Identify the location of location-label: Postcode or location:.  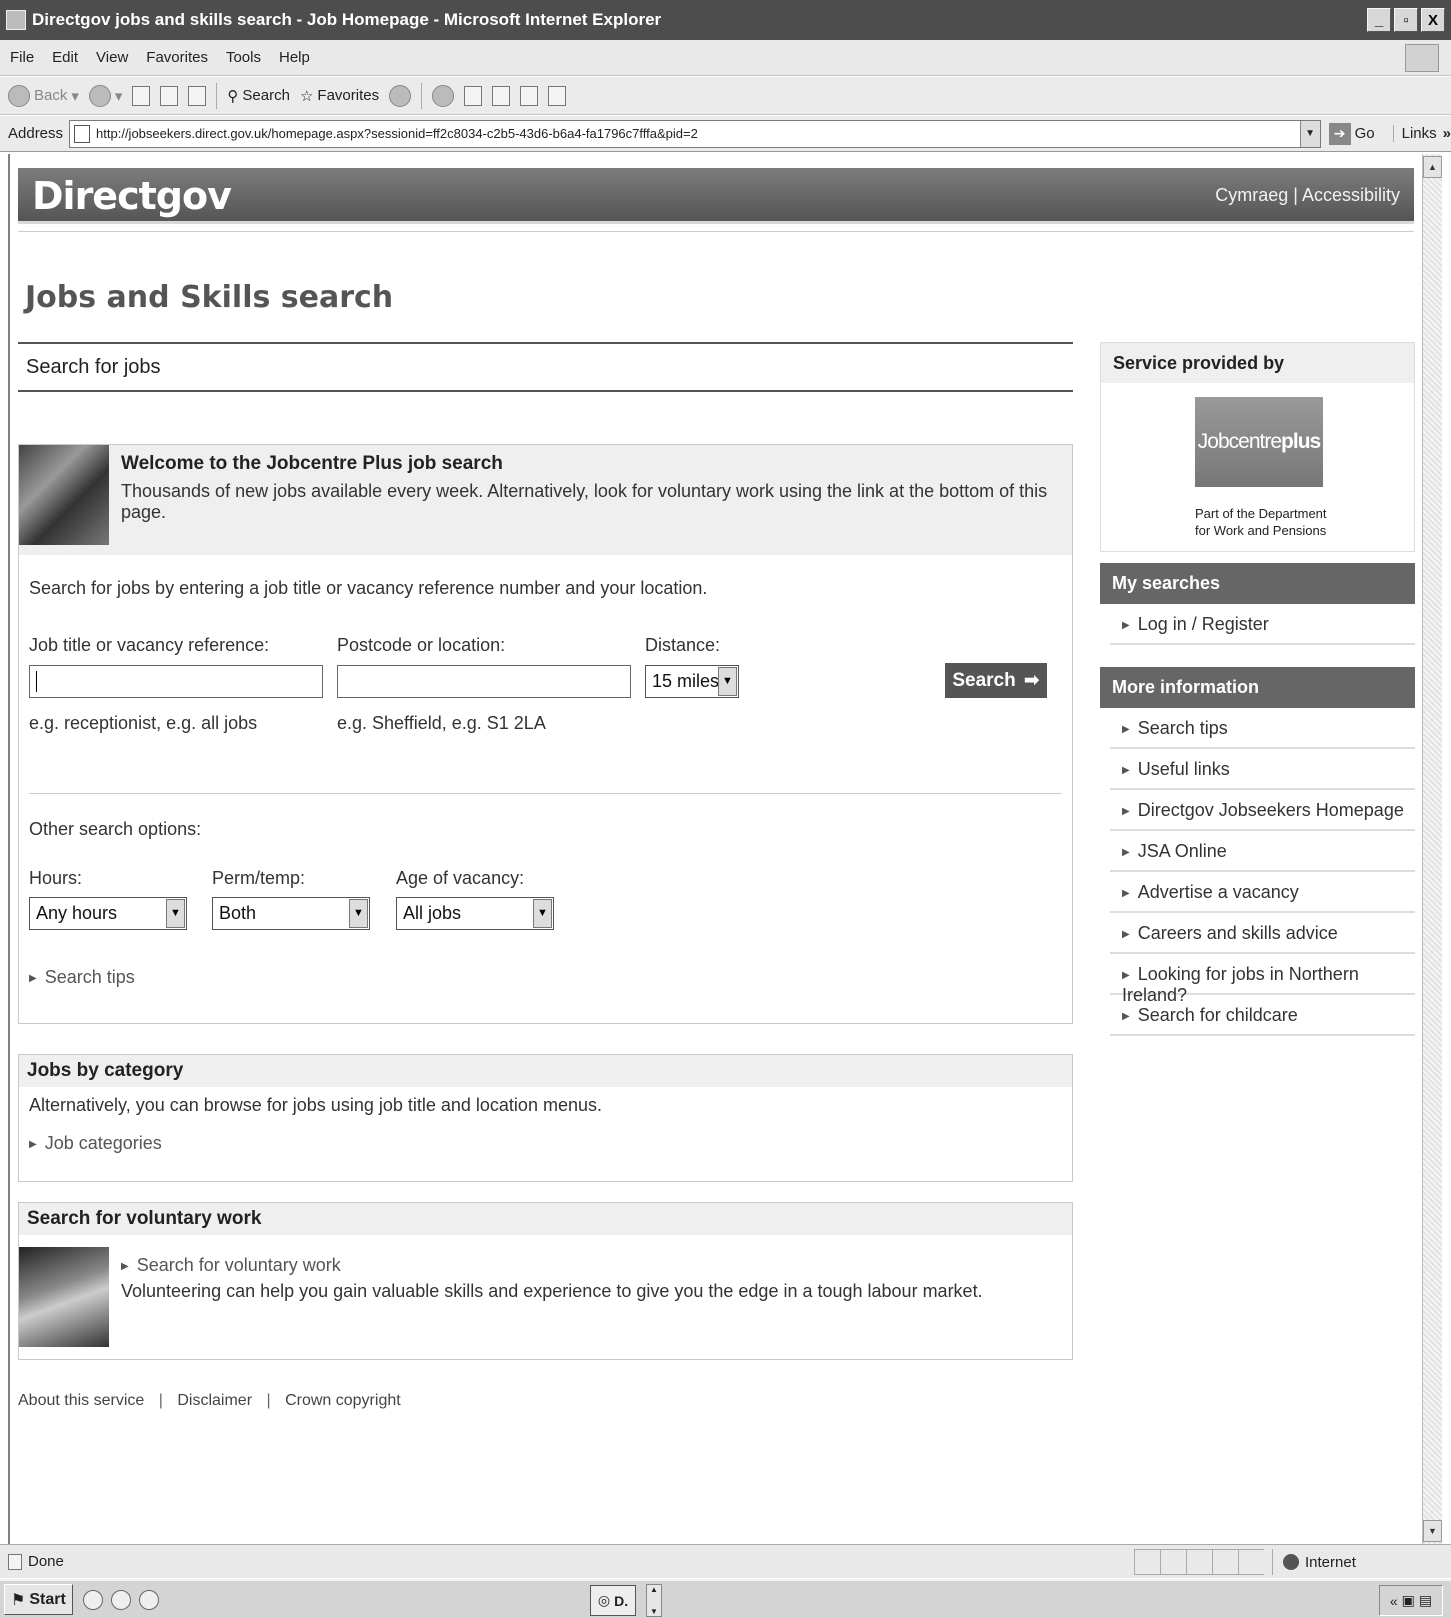
(421, 645).